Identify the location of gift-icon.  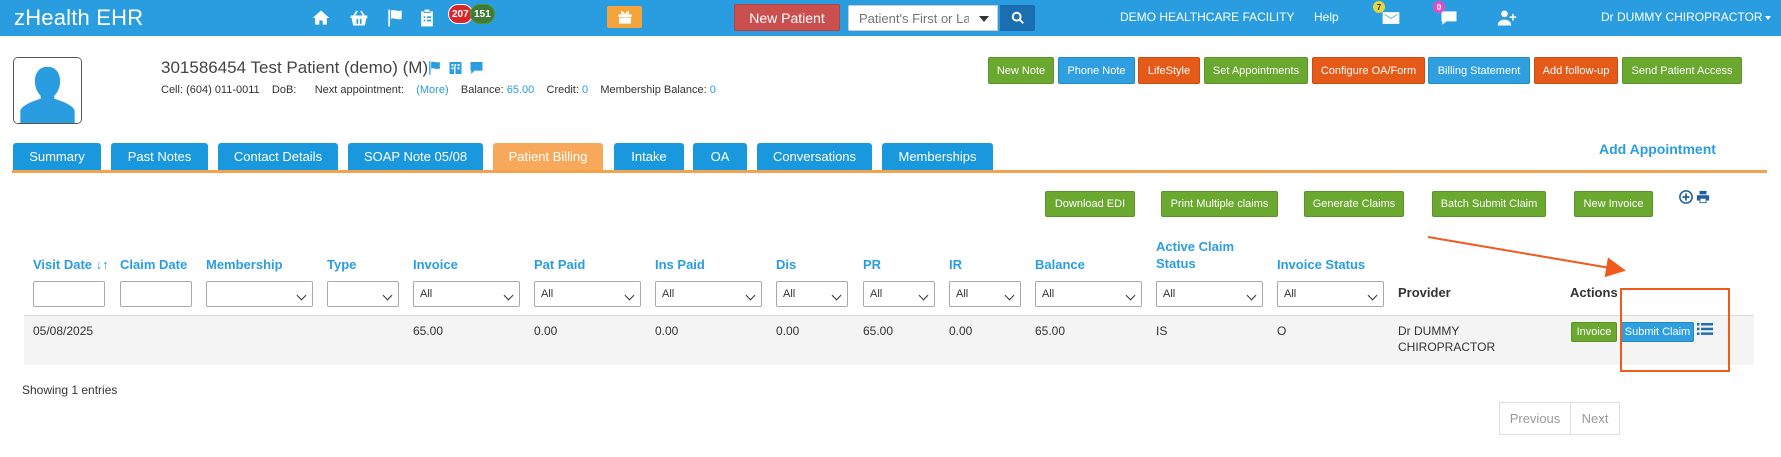
(624, 17).